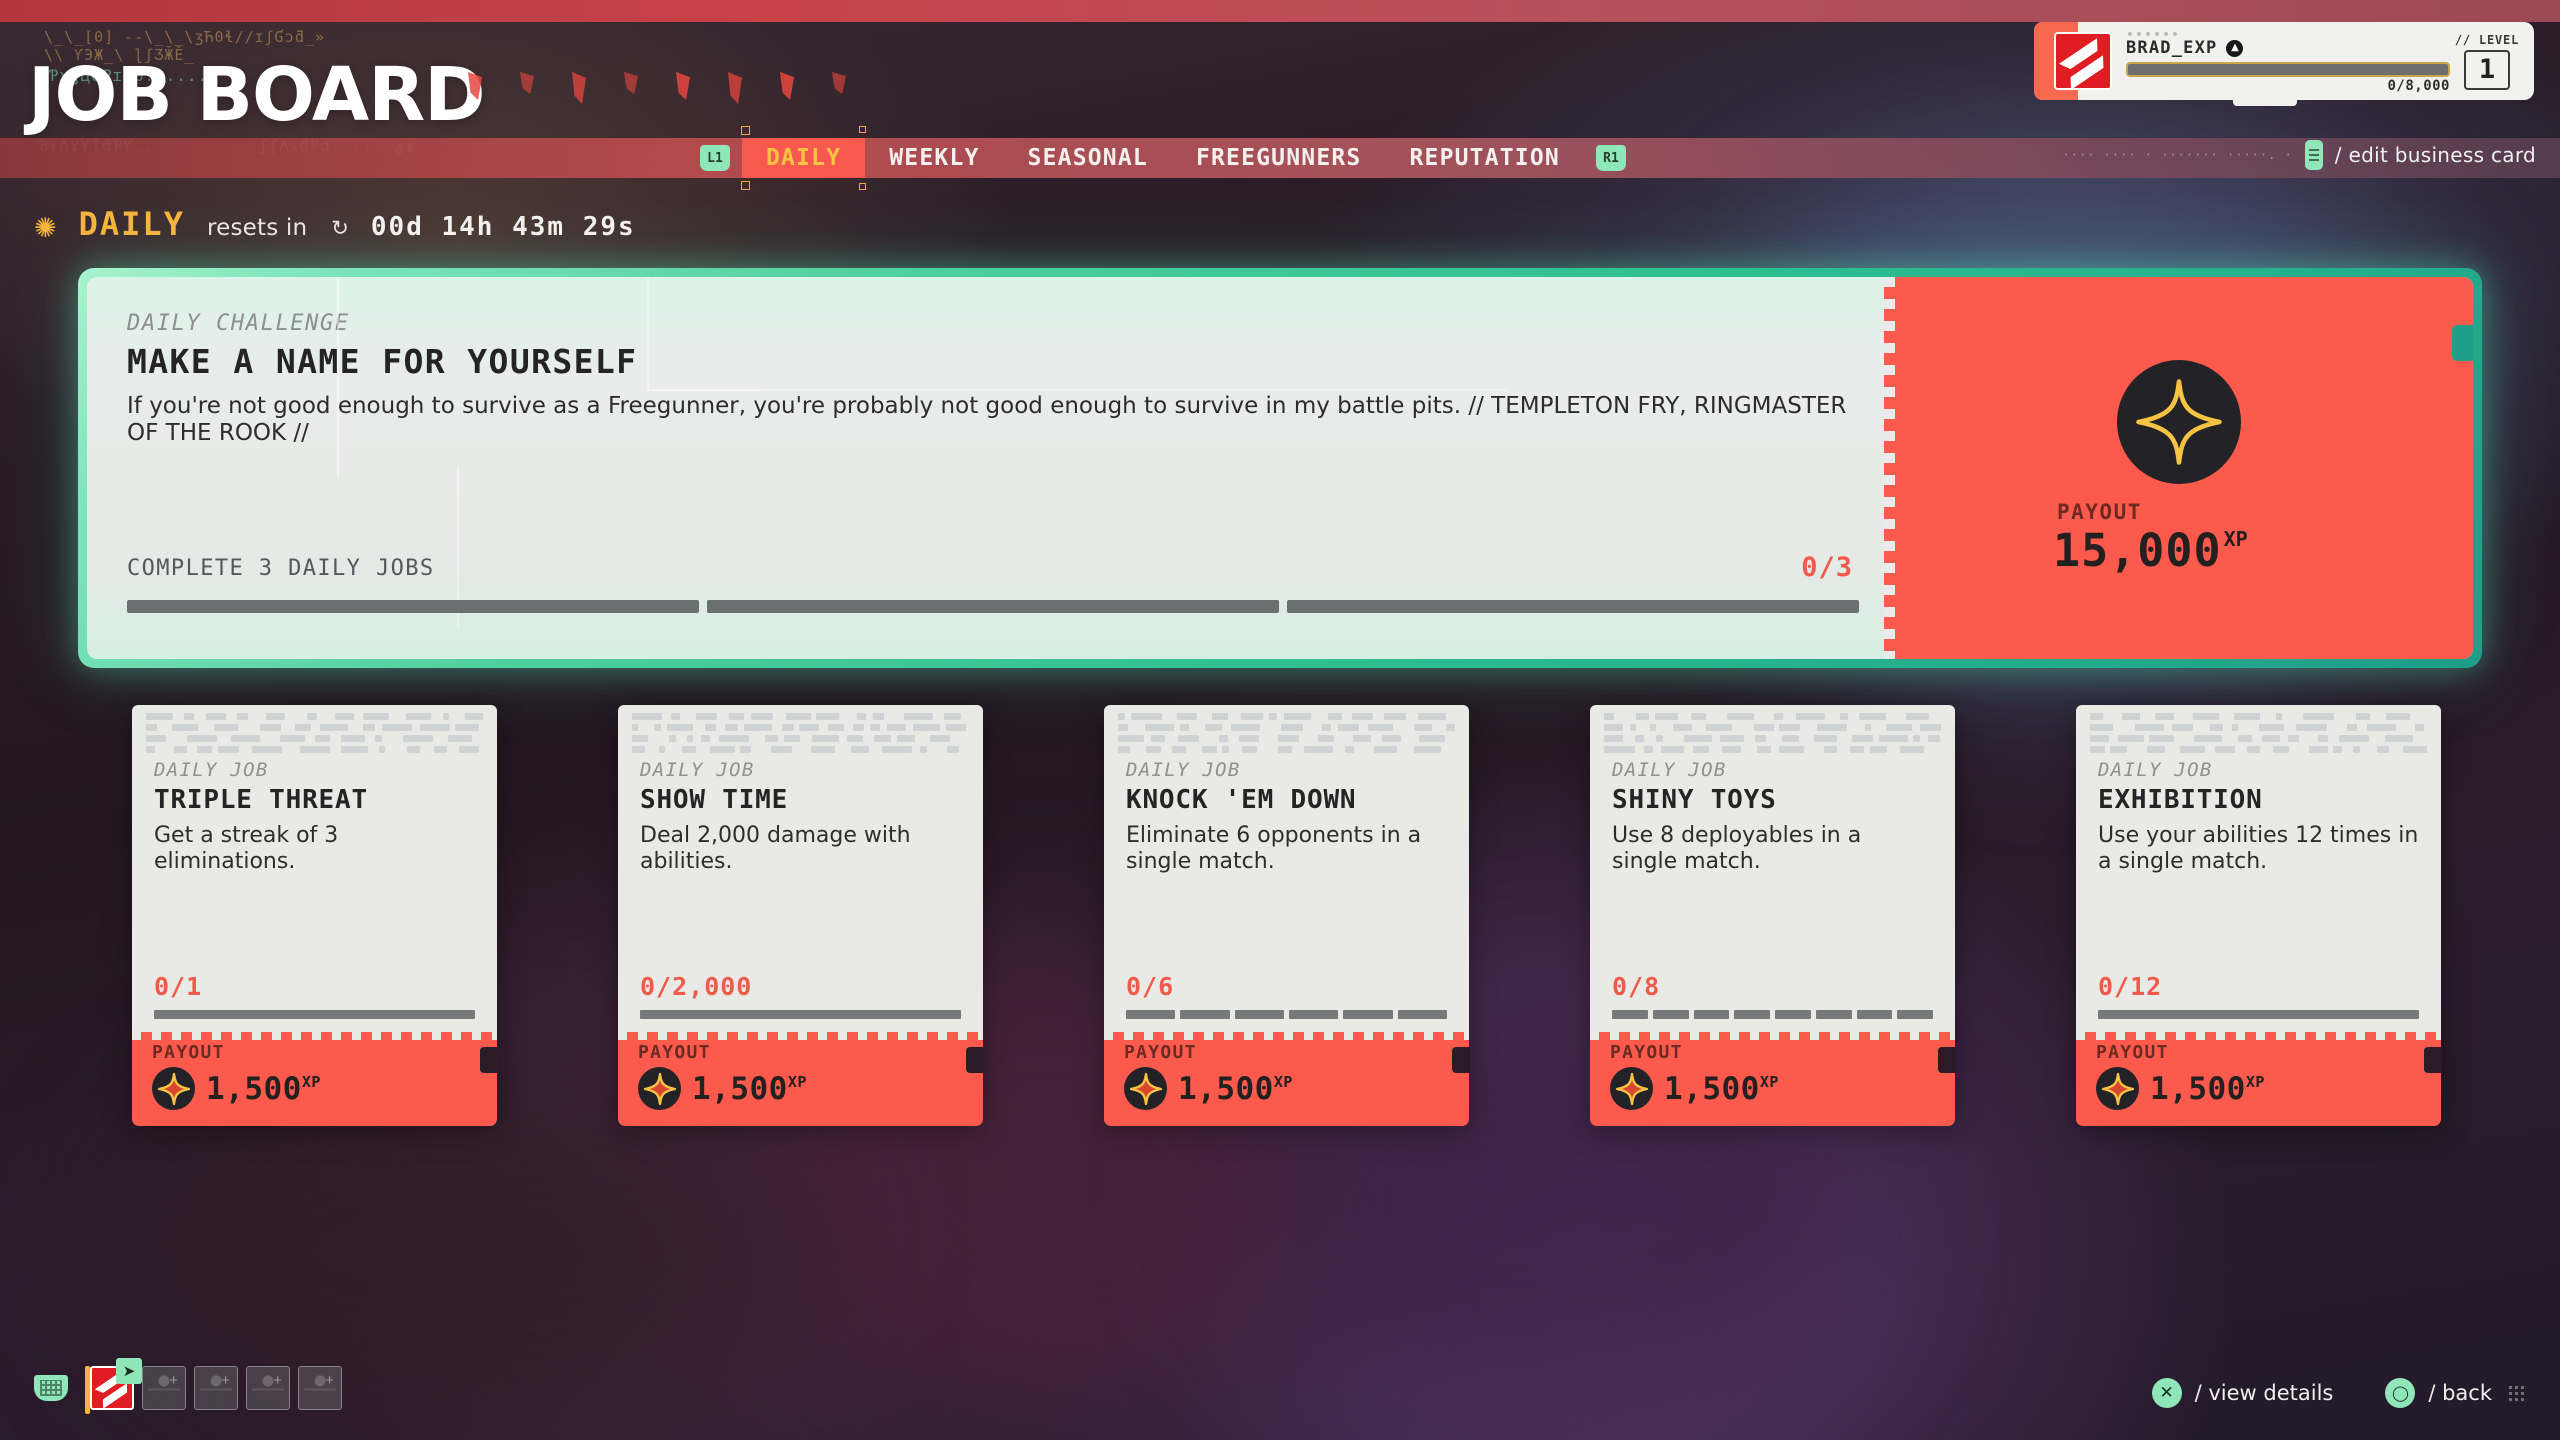 Image resolution: width=2560 pixels, height=1440 pixels. I want to click on squad-slot-4: +, so click(268, 1388).